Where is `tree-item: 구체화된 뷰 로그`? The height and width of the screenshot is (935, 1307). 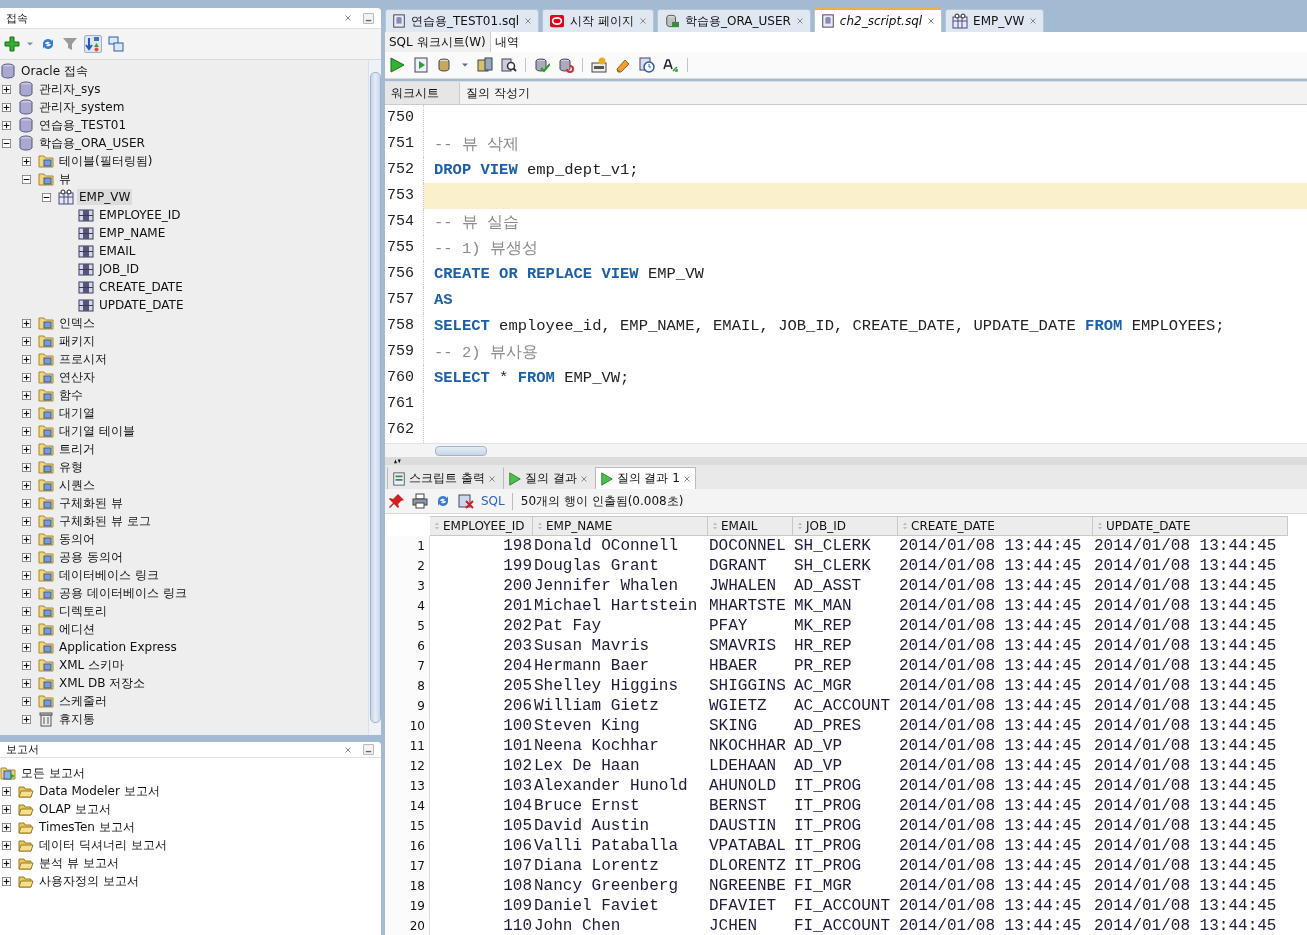 tree-item: 구체화된 뷰 로그 is located at coordinates (105, 521).